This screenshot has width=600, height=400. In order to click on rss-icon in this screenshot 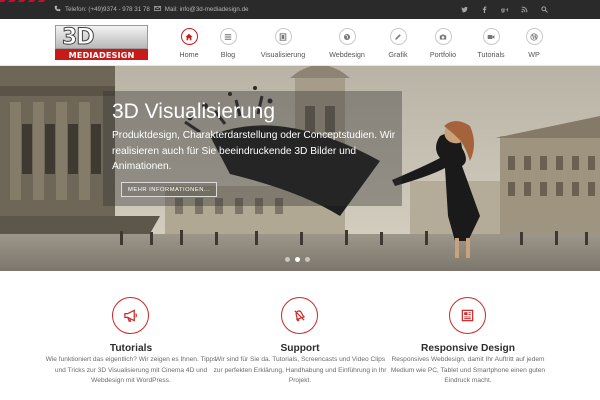, I will do `click(524, 9)`.